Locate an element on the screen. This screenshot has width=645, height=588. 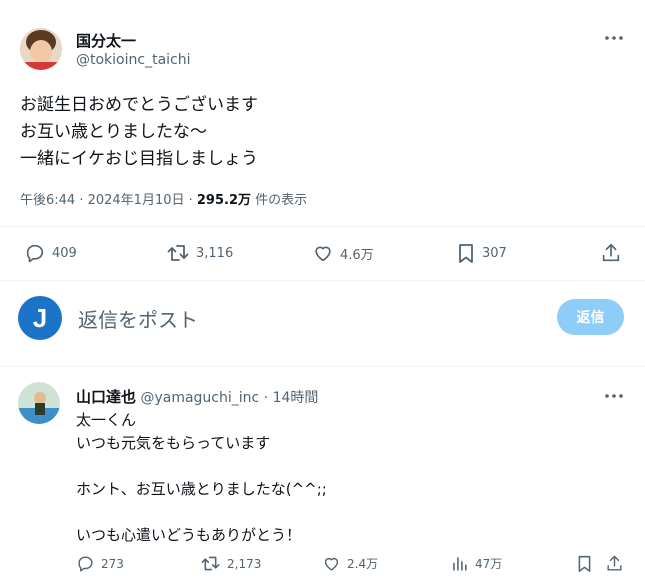
reply-header: 山口達也 @yamaguchi_inc · 14時間 is located at coordinates (197, 396).